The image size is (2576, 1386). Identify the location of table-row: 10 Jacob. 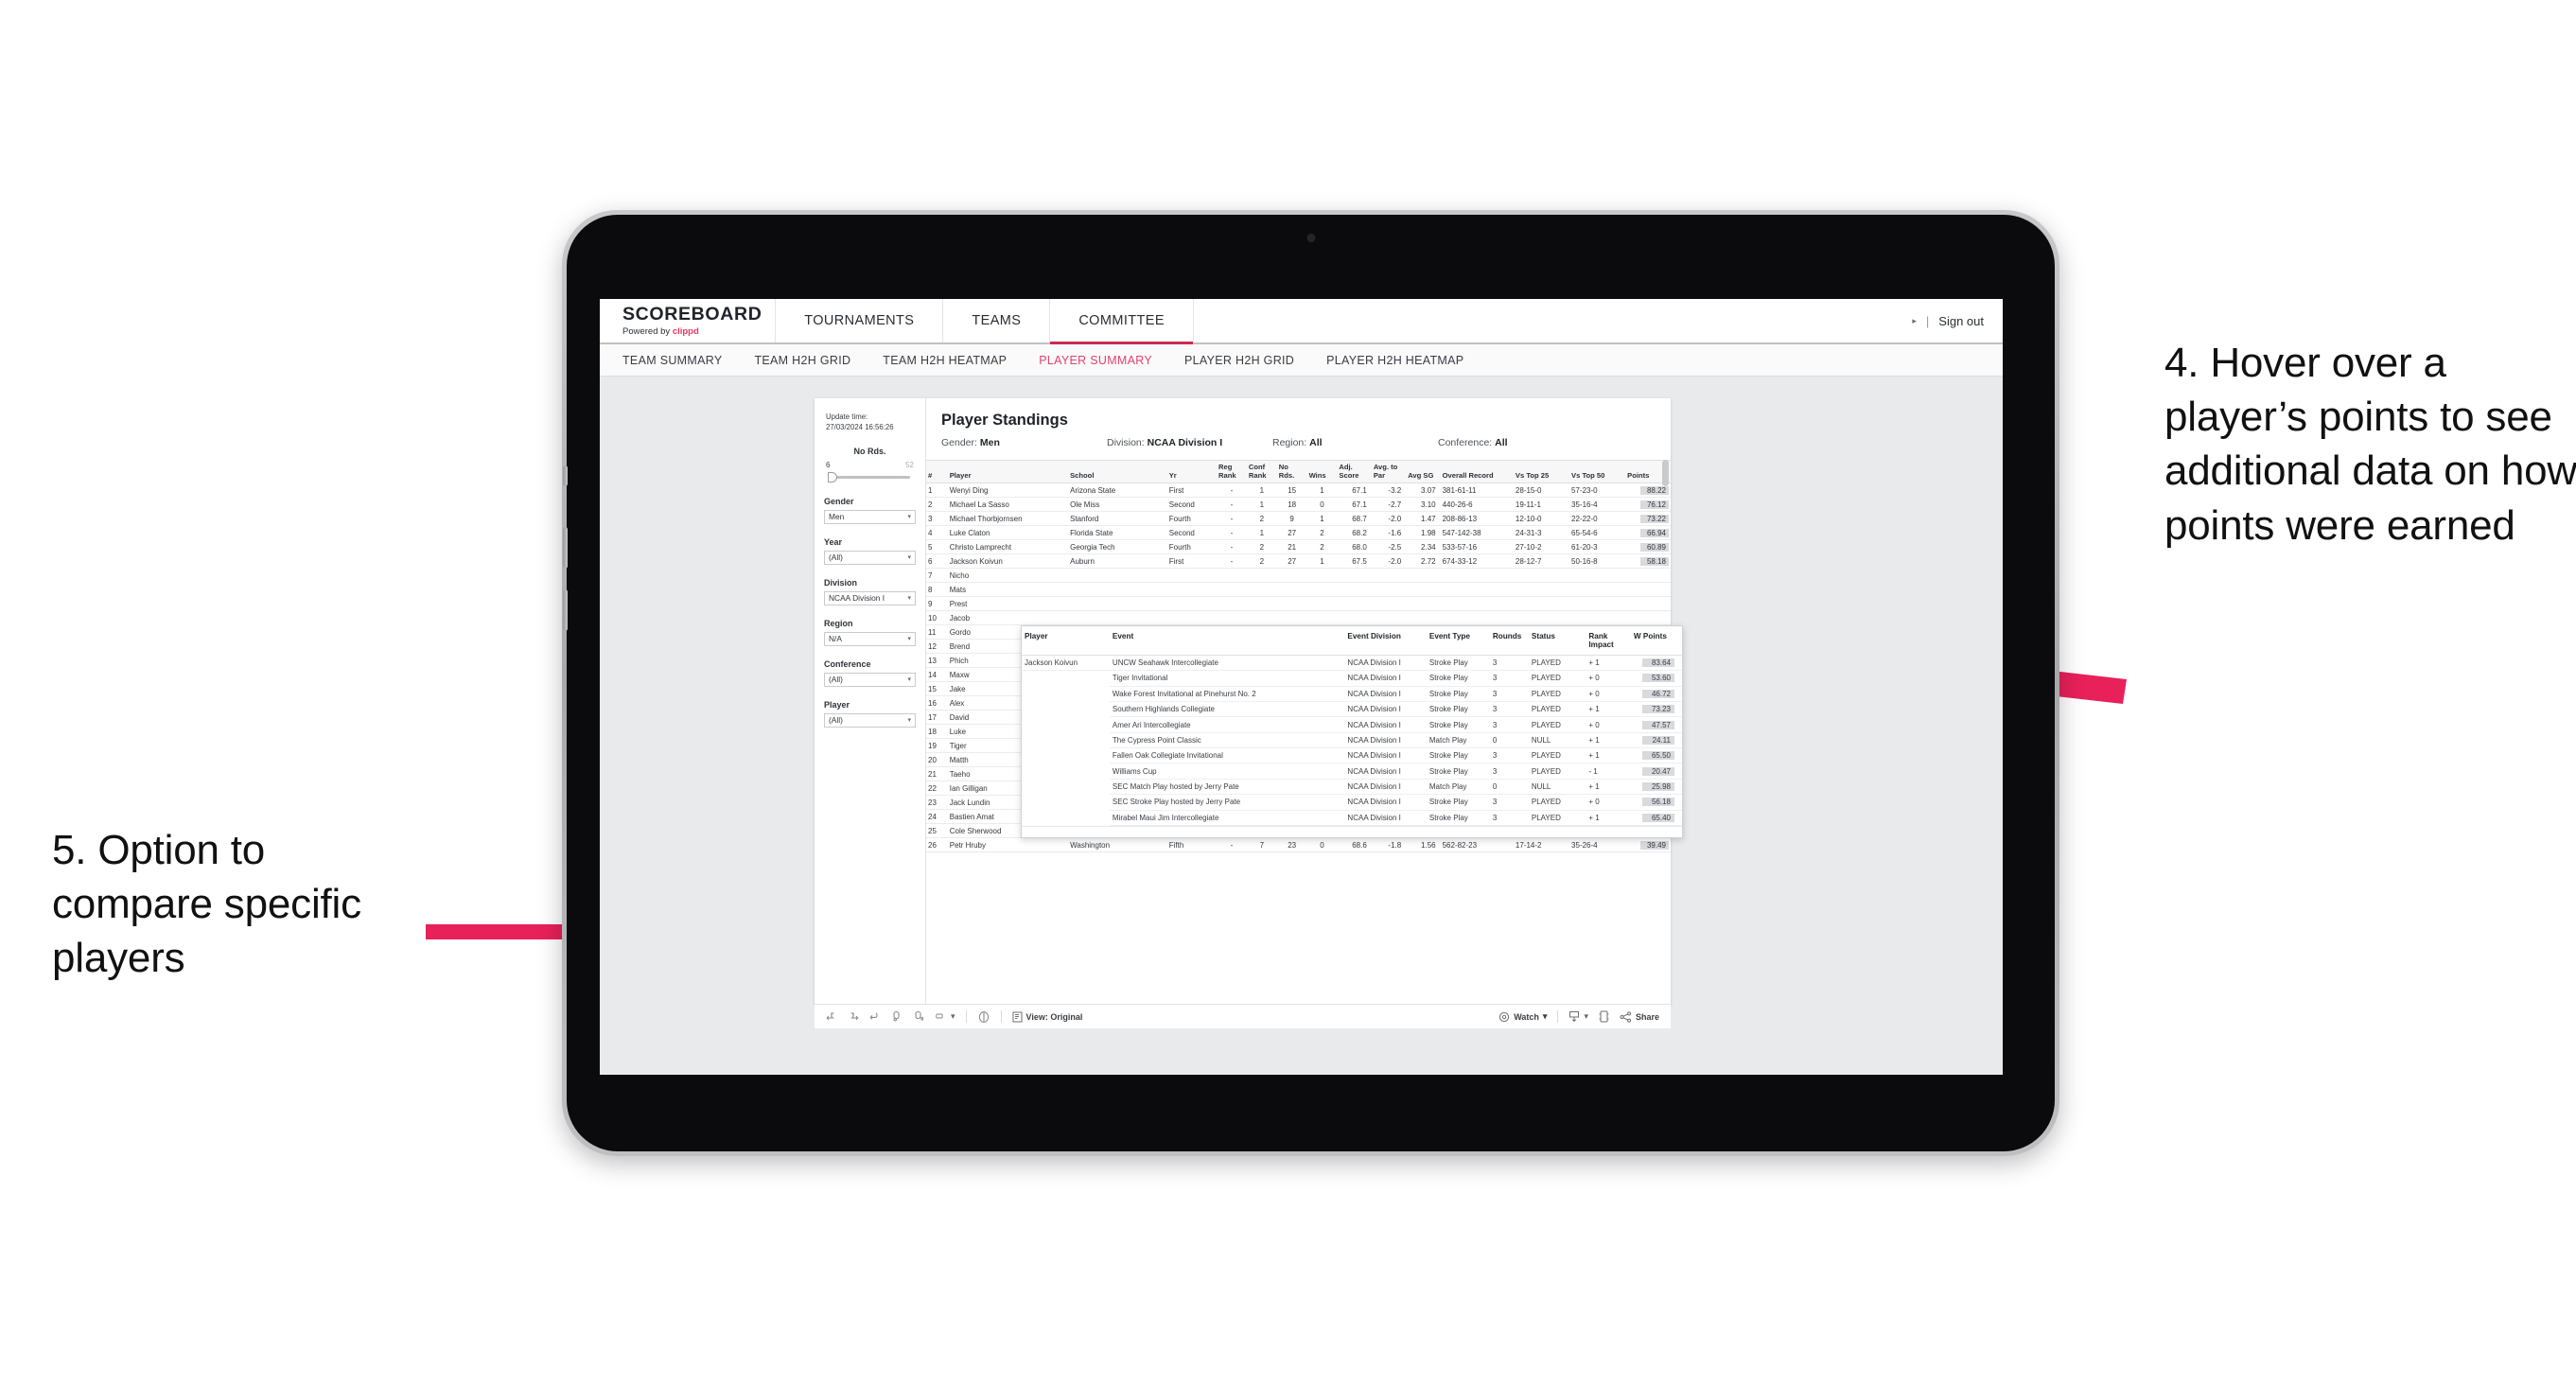
(1298, 617).